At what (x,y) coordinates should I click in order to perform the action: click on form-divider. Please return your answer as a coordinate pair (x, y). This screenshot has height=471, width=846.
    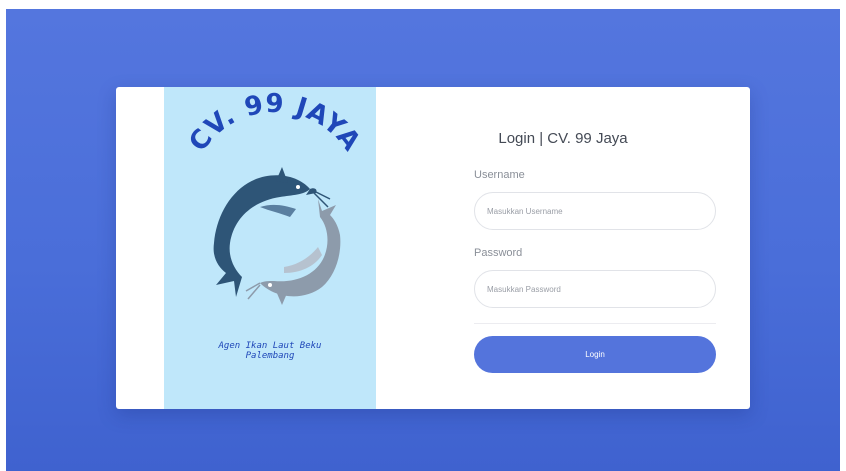
    Looking at the image, I should click on (595, 323).